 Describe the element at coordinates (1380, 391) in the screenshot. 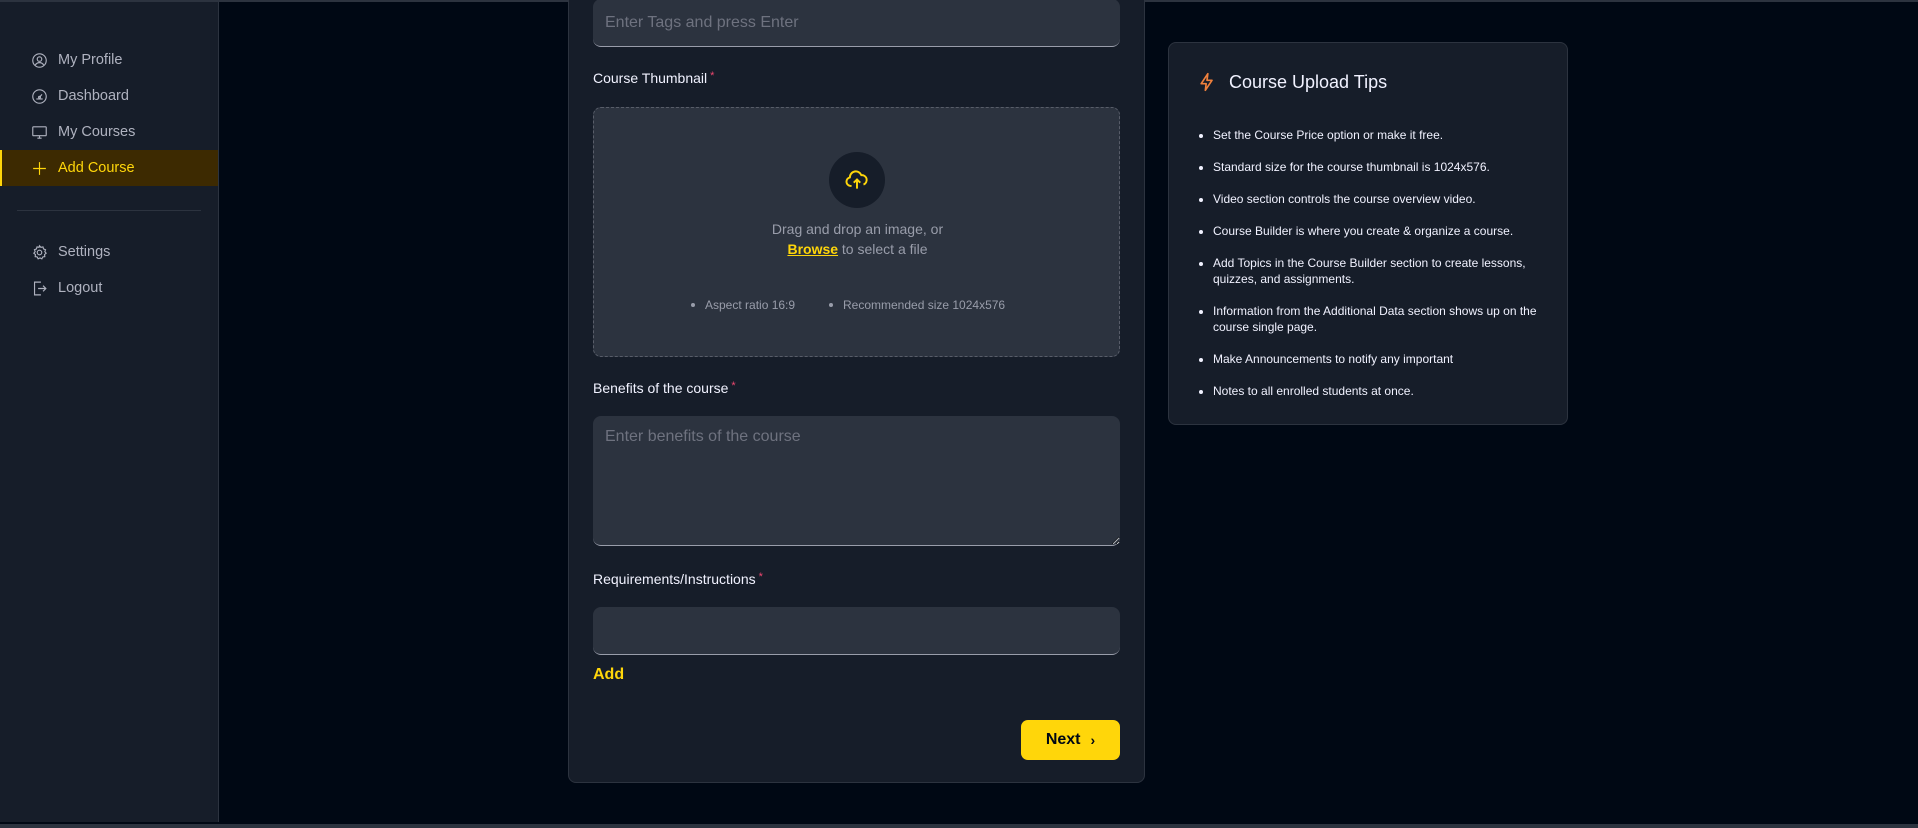

I see `list-item: Notes to all enrolled students at once.` at that location.